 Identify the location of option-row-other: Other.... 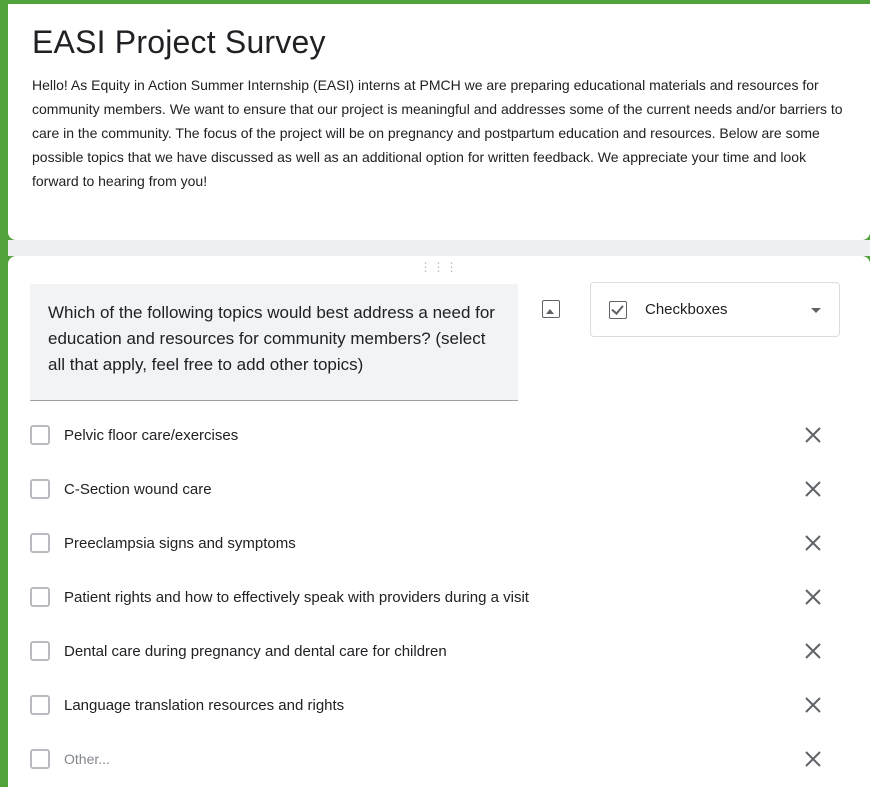
(439, 759).